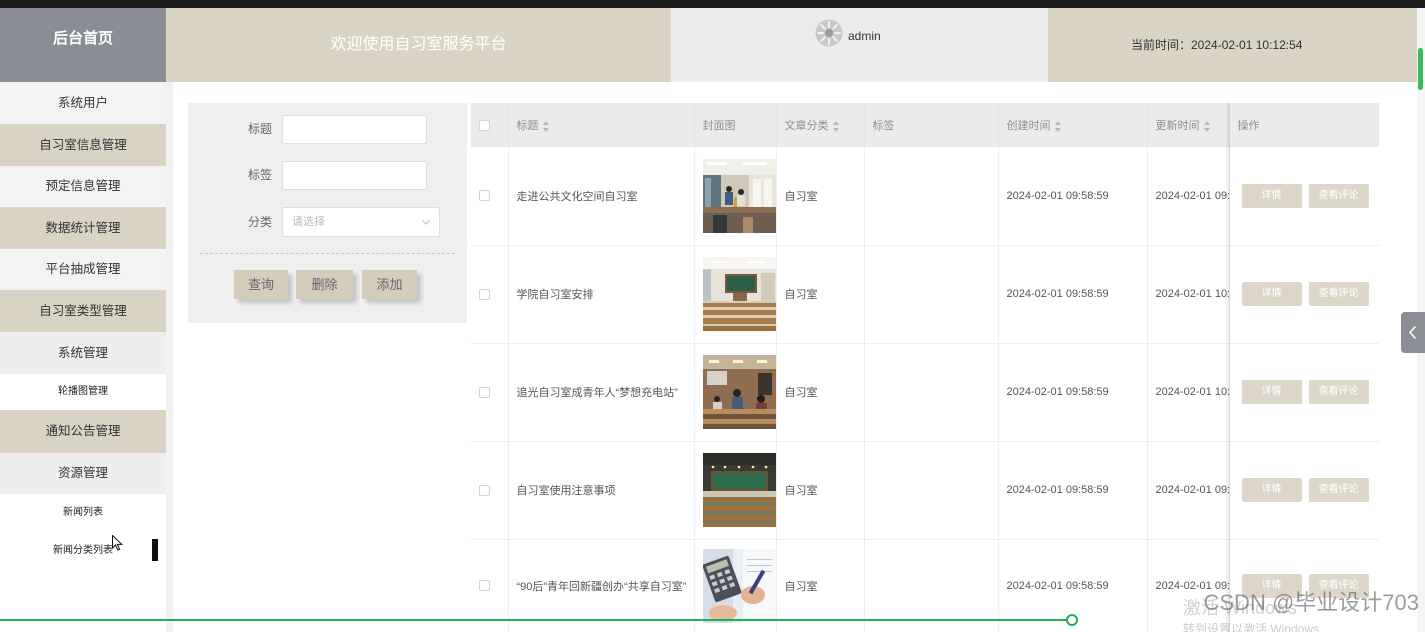 Image resolution: width=1425 pixels, height=632 pixels. I want to click on sidebar-item-resources: 资源管理, so click(83, 473).